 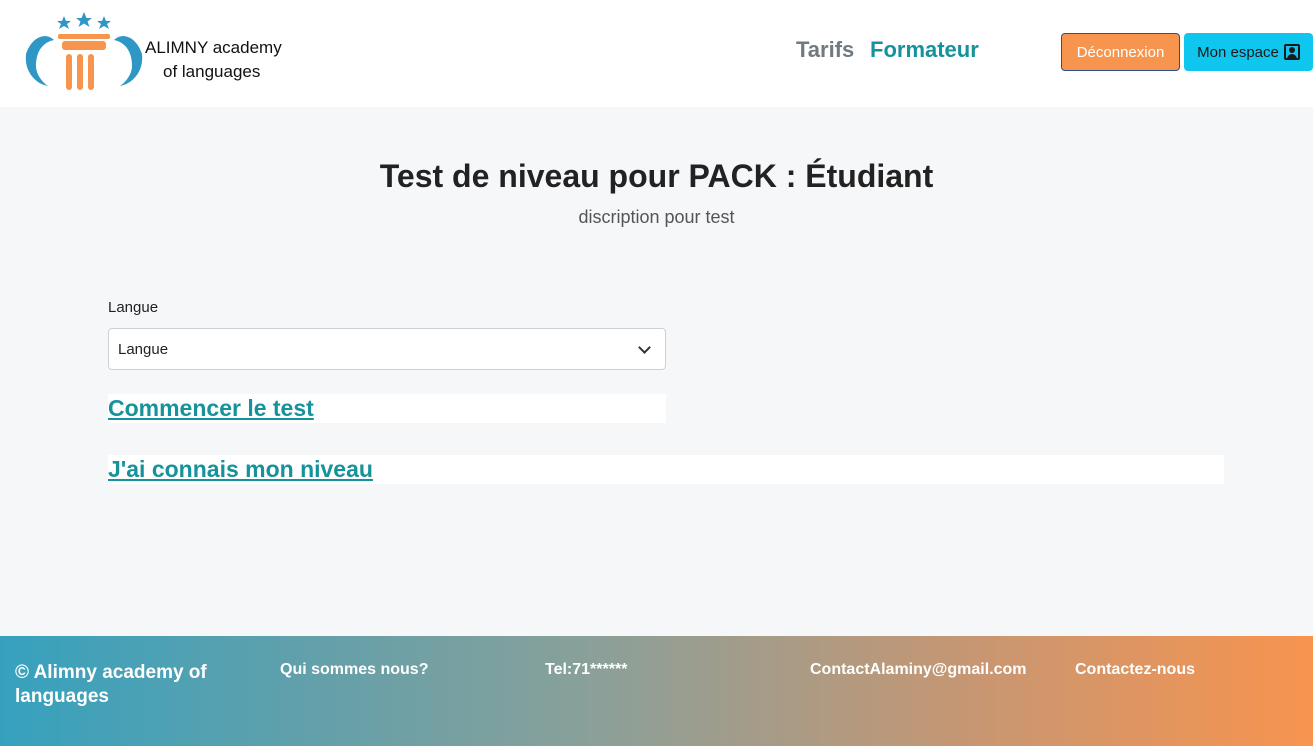 I want to click on footer-contact-link: Contactez-nous, so click(x=1135, y=670).